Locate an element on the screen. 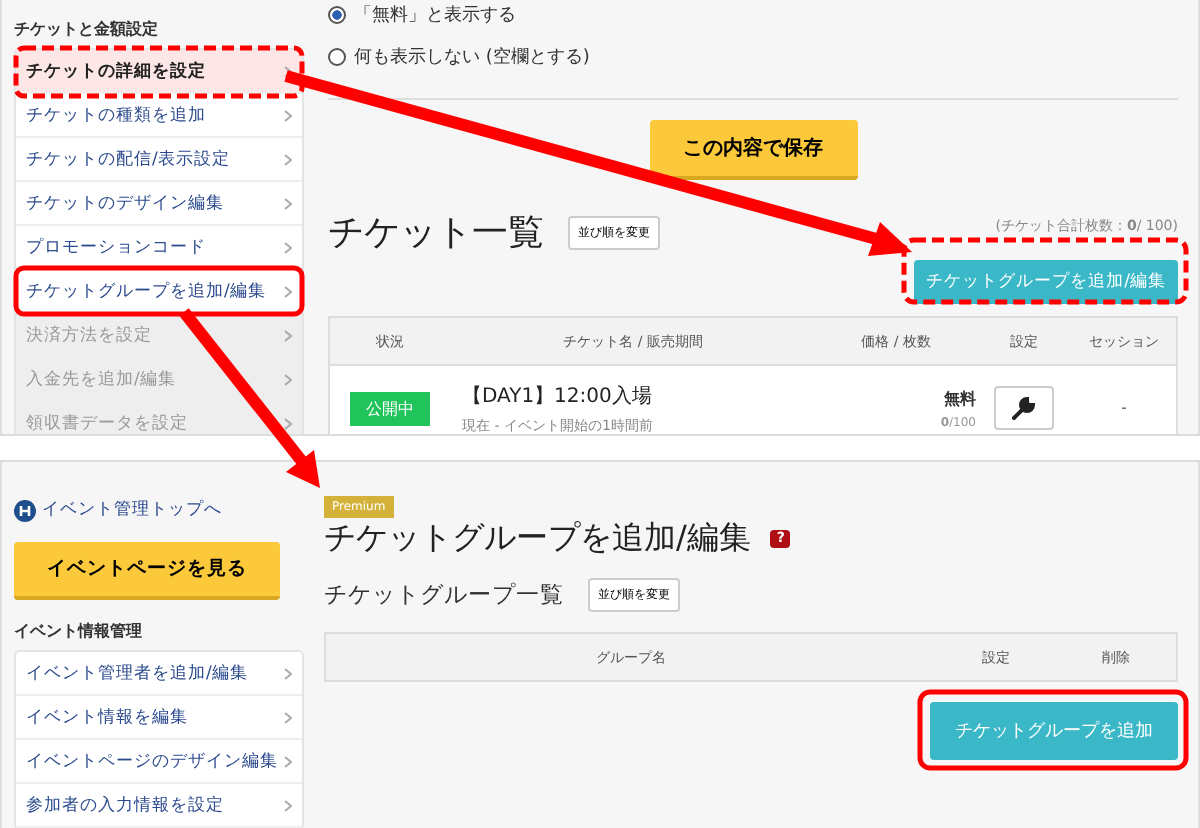  section-heading: イベント情報管理 is located at coordinates (79, 631).